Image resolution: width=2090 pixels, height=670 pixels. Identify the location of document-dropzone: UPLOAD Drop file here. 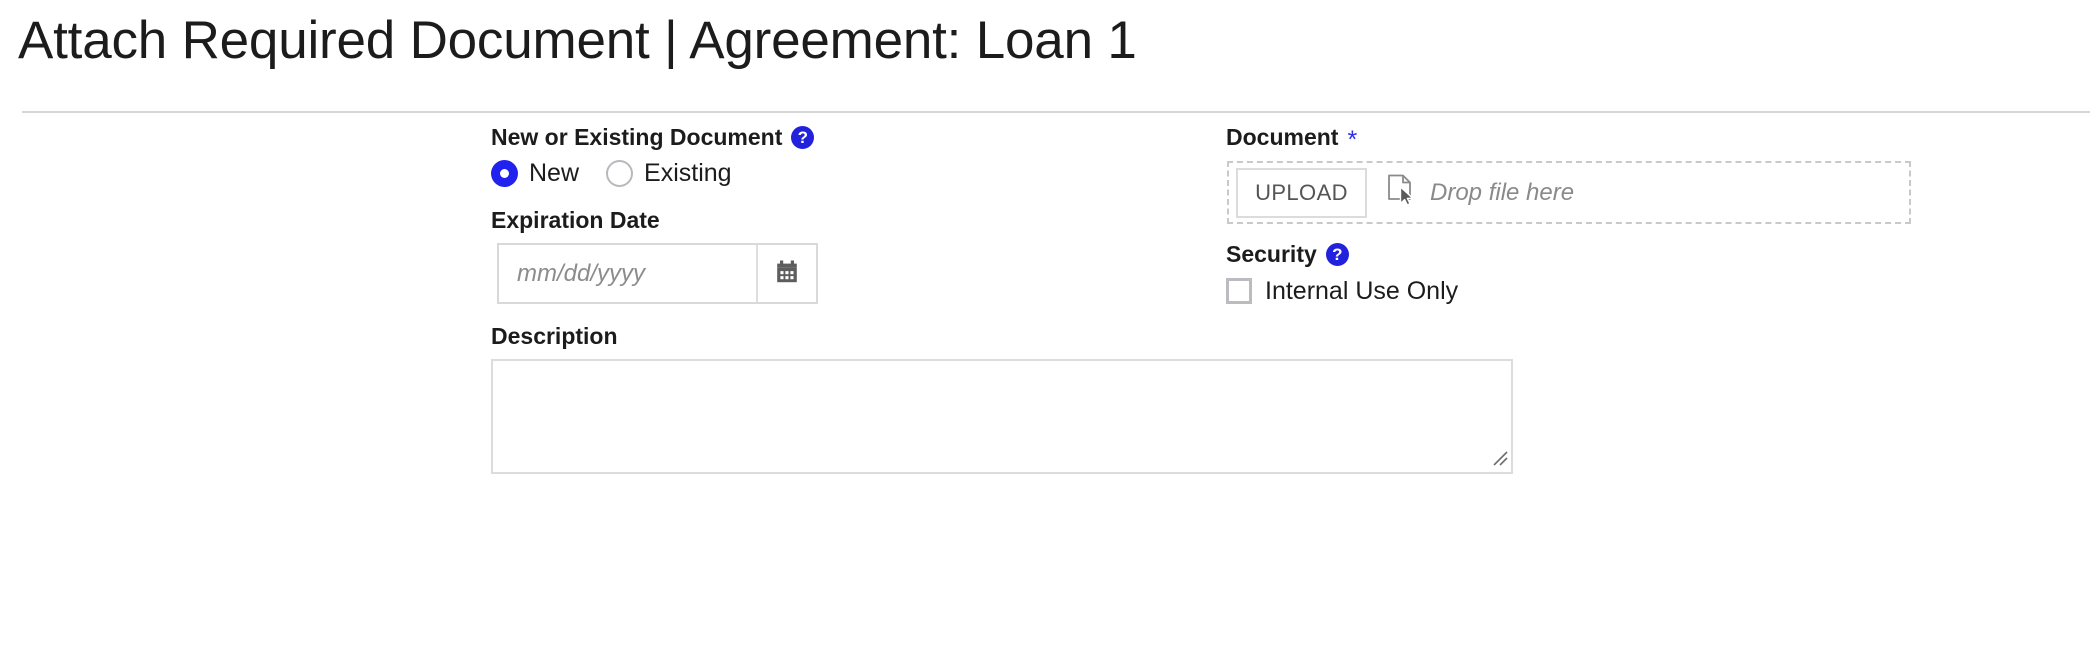
(1569, 192).